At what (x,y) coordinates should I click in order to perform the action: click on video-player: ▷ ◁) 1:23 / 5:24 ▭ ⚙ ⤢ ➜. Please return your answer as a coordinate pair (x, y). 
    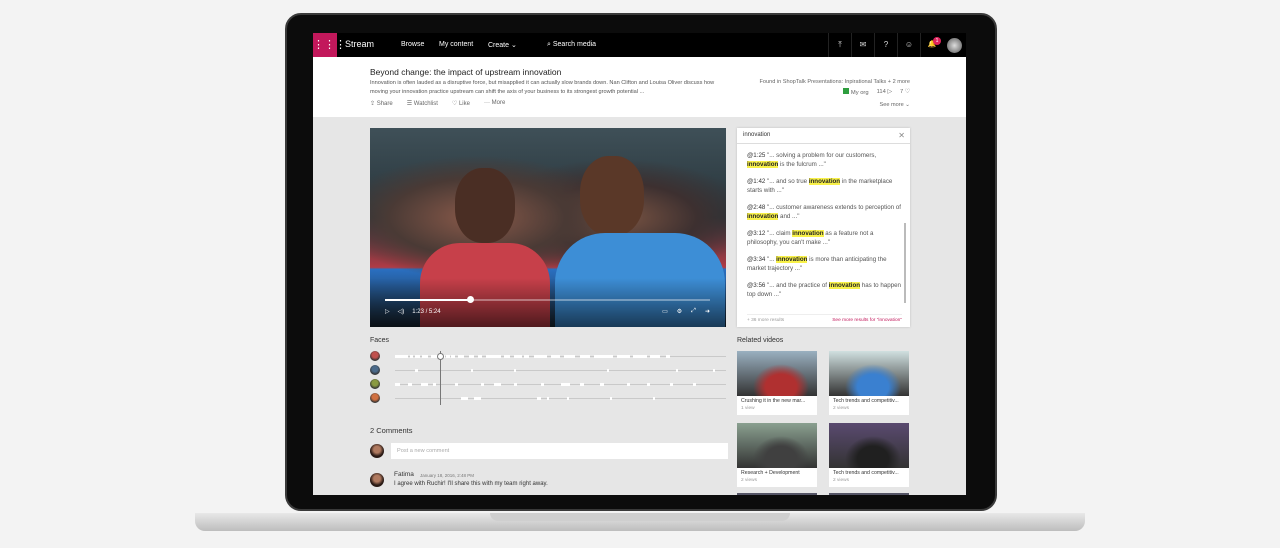
    Looking at the image, I should click on (548, 227).